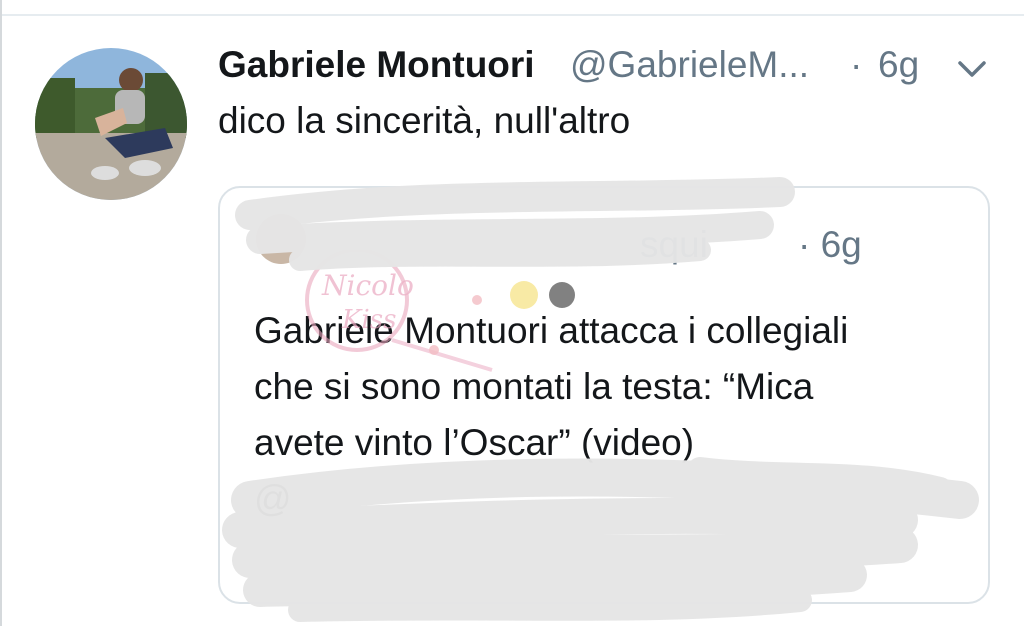 Image resolution: width=1024 pixels, height=626 pixels. What do you see at coordinates (551, 330) in the screenshot?
I see `quoted-text-line: Gabriele Montuori attacca i collegiali` at bounding box center [551, 330].